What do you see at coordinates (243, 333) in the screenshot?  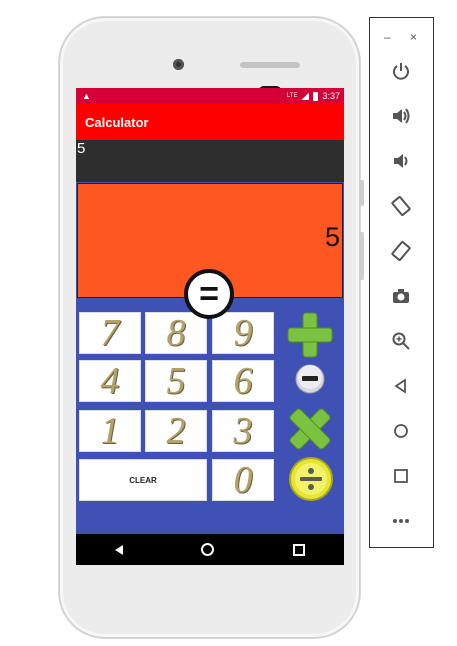 I see `key-9: 9` at bounding box center [243, 333].